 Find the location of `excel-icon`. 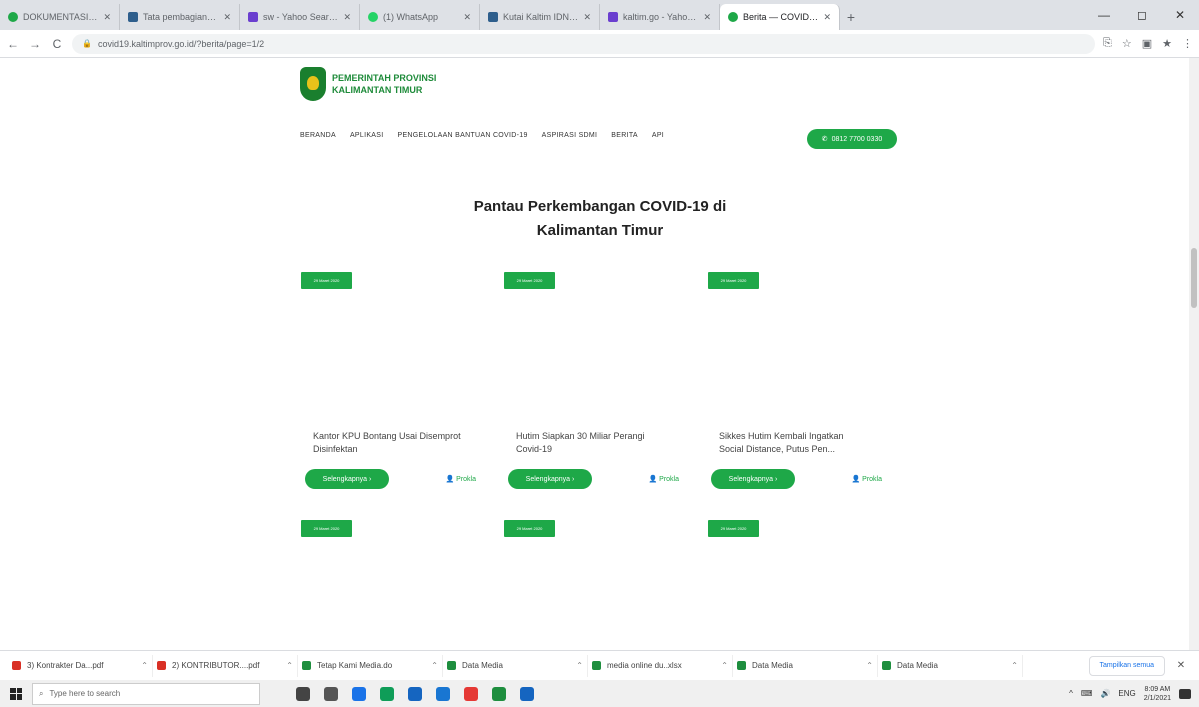

excel-icon is located at coordinates (499, 693).